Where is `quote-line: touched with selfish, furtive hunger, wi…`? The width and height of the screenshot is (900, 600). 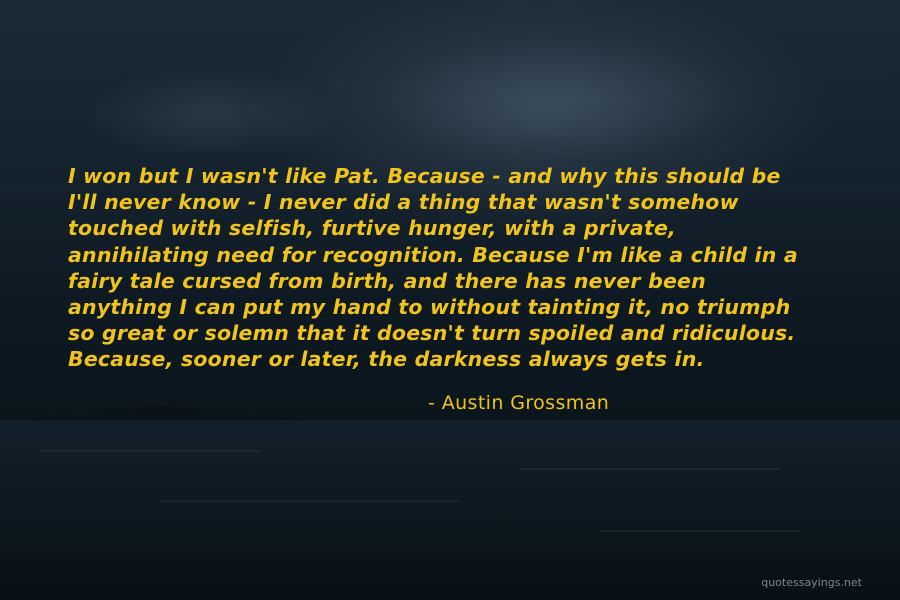
quote-line: touched with selfish, furtive hunger, wi… is located at coordinates (372, 228).